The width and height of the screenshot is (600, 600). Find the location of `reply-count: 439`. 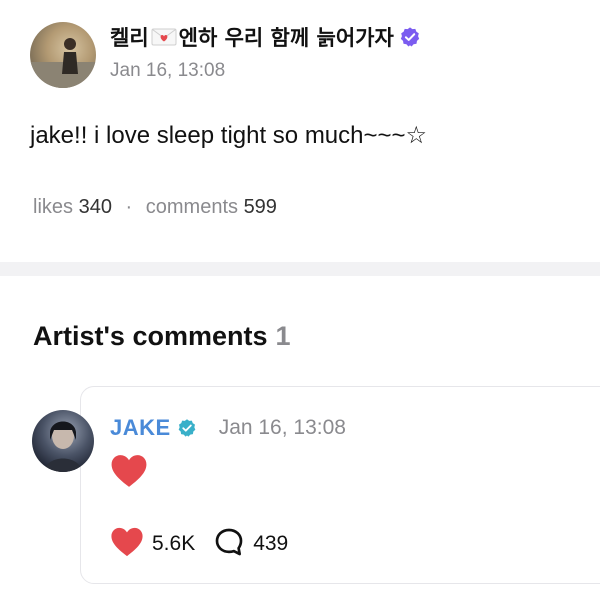

reply-count: 439 is located at coordinates (271, 543).